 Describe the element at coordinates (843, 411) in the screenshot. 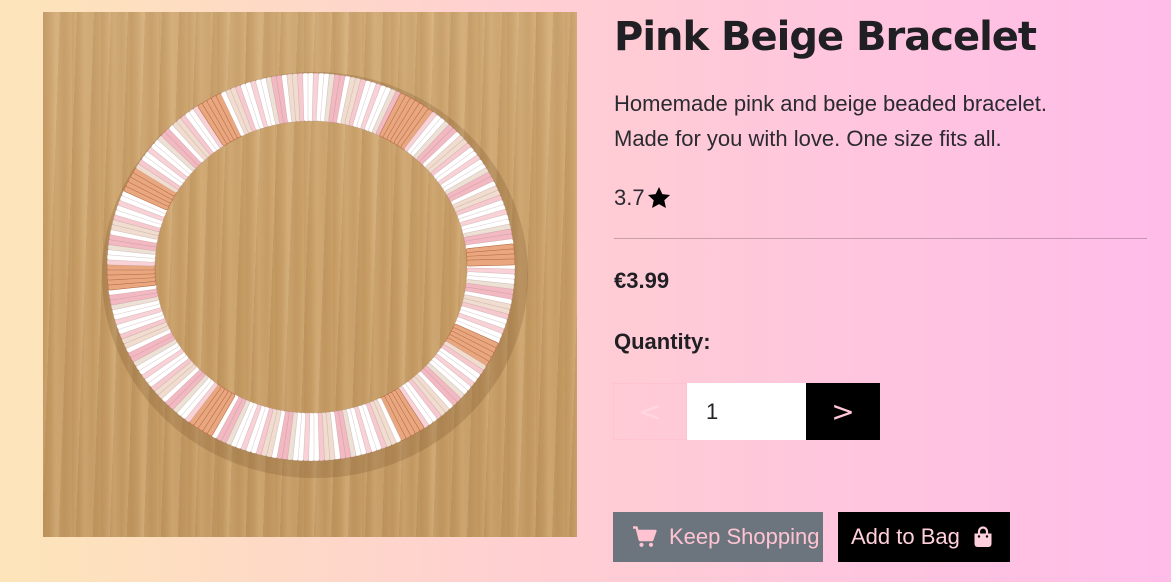

I see `increment-button: >` at that location.